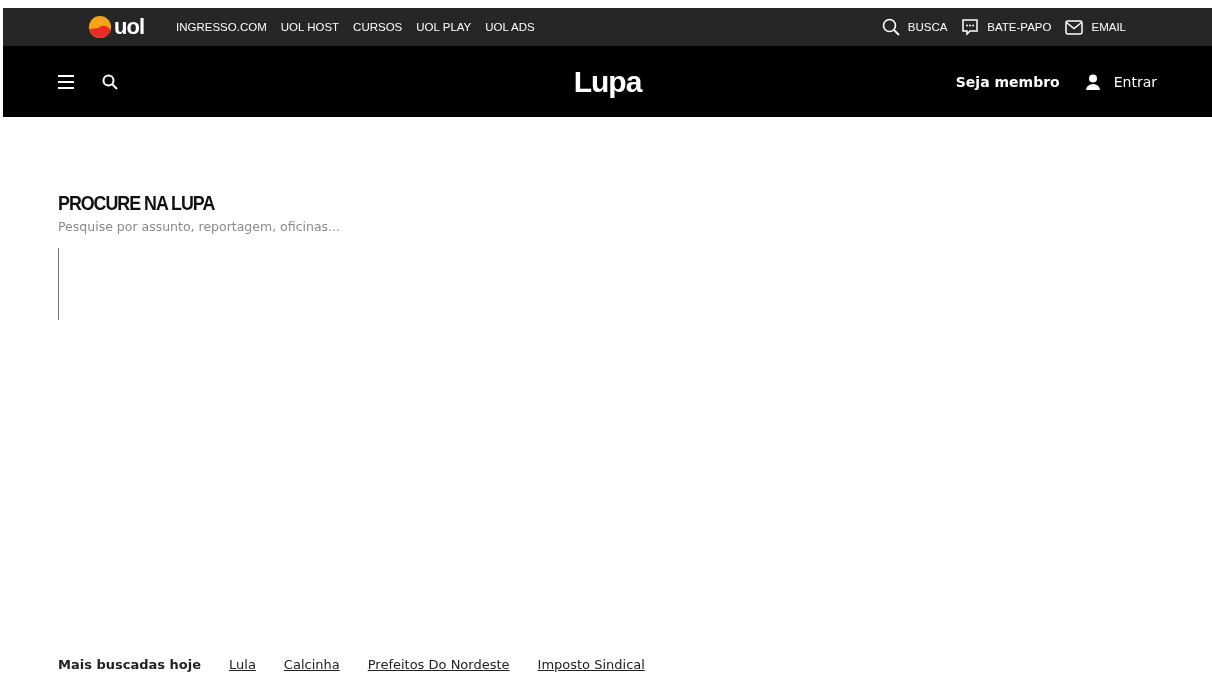 The height and width of the screenshot is (688, 1212). I want to click on trending-link: Lula, so click(242, 664).